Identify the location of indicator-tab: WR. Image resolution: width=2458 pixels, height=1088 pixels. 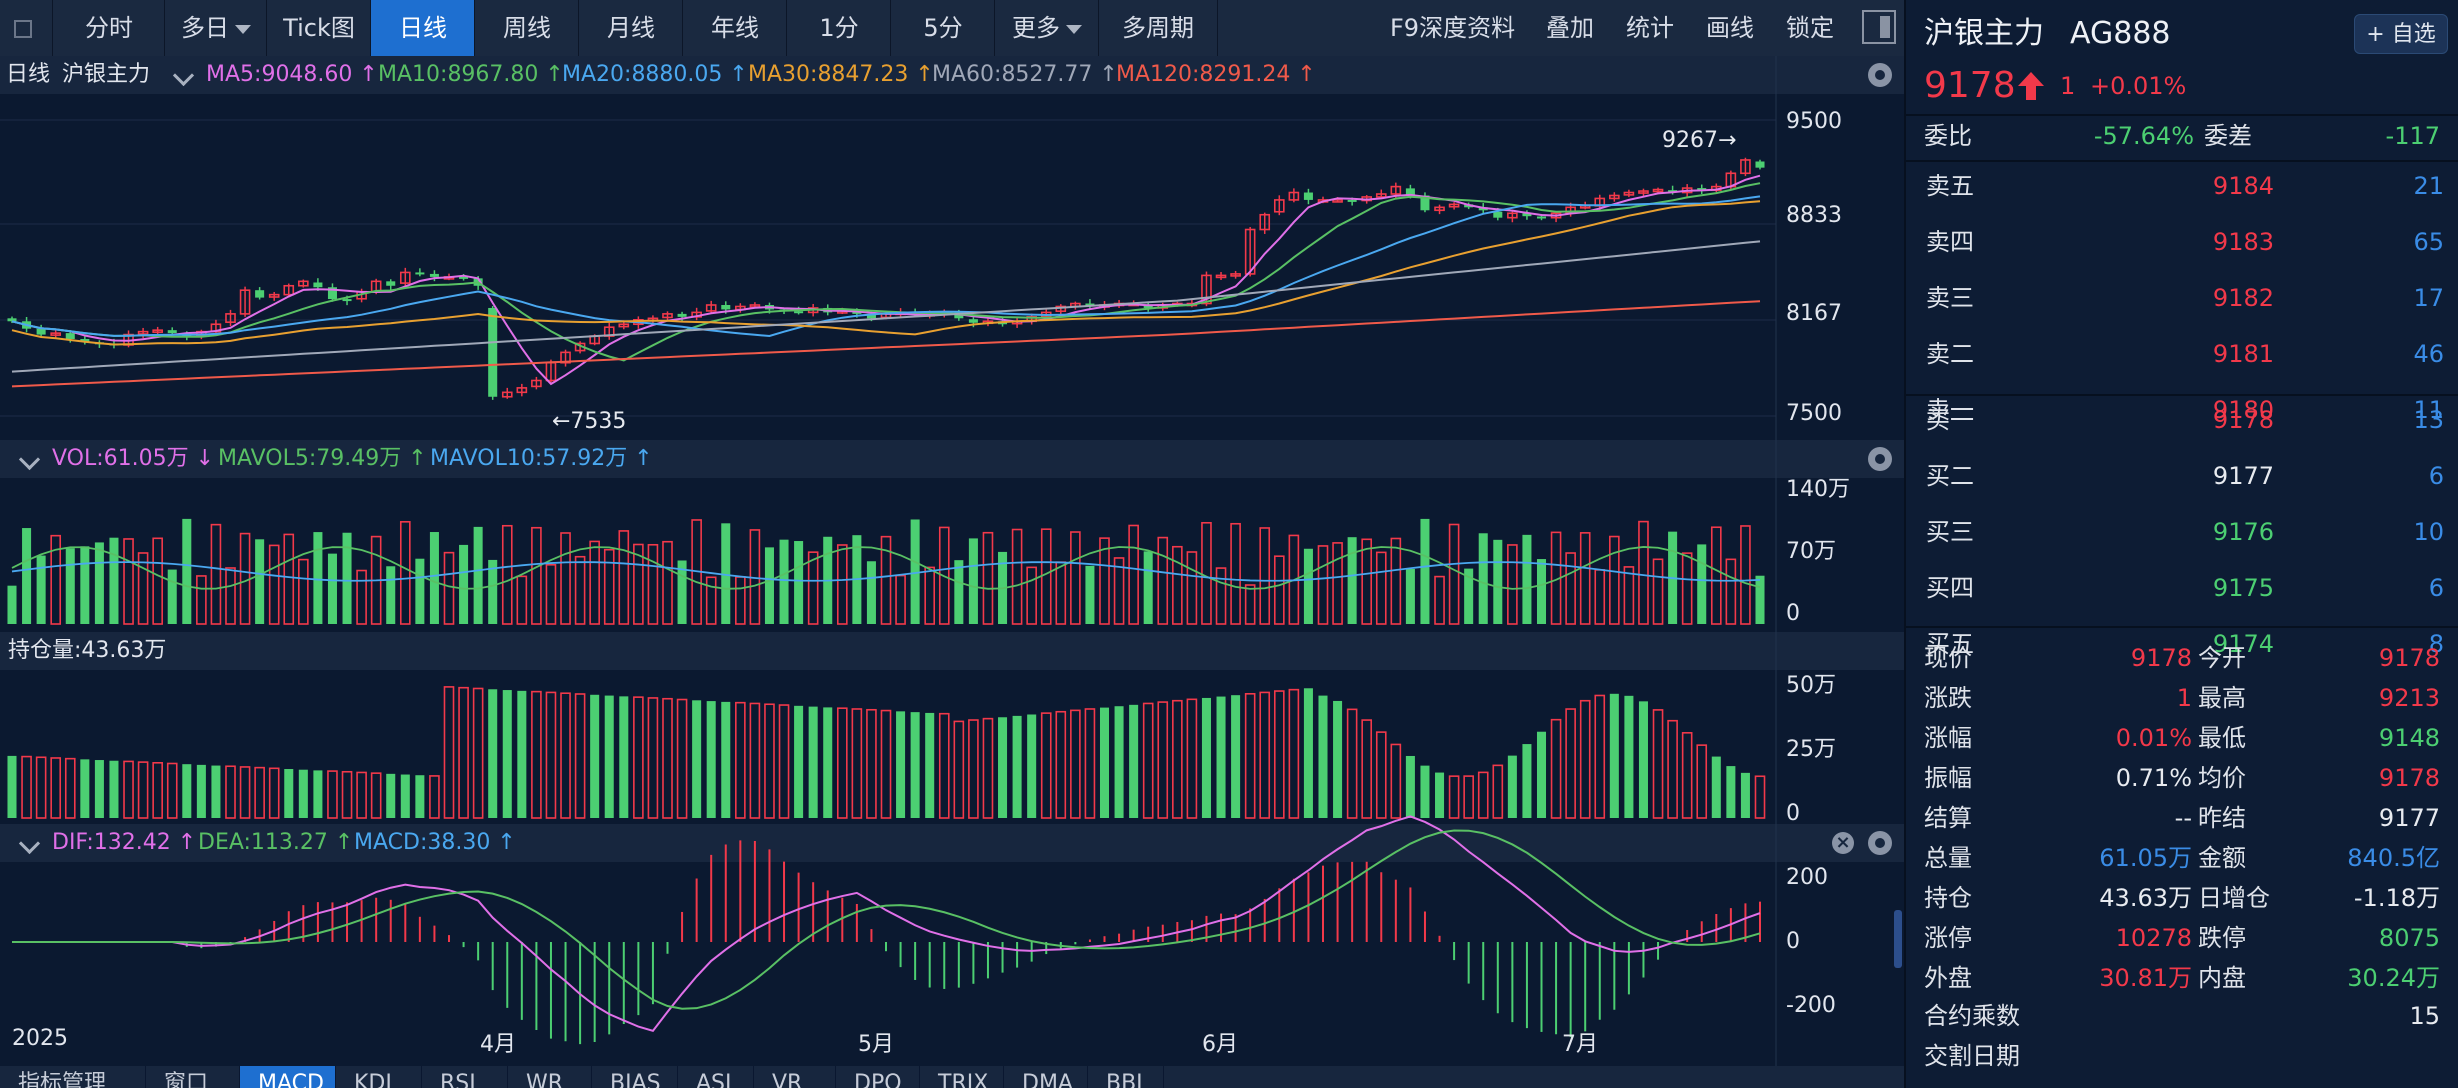
(550, 1077).